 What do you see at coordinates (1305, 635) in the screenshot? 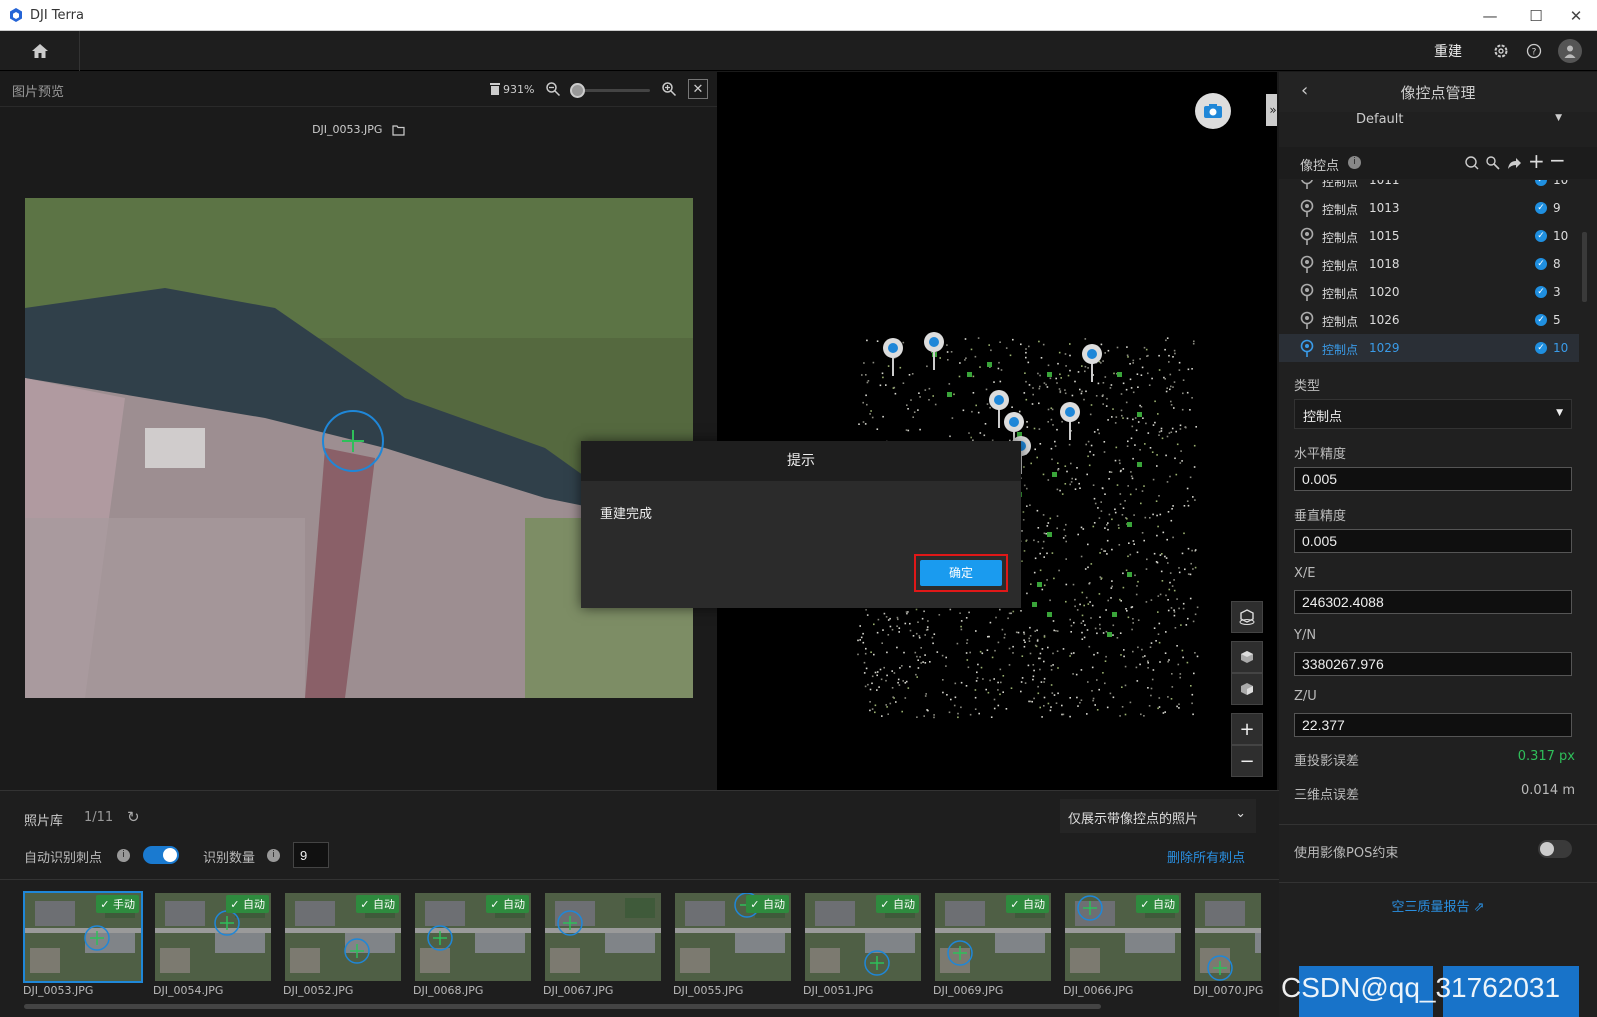
I see `y-label: Y/N` at bounding box center [1305, 635].